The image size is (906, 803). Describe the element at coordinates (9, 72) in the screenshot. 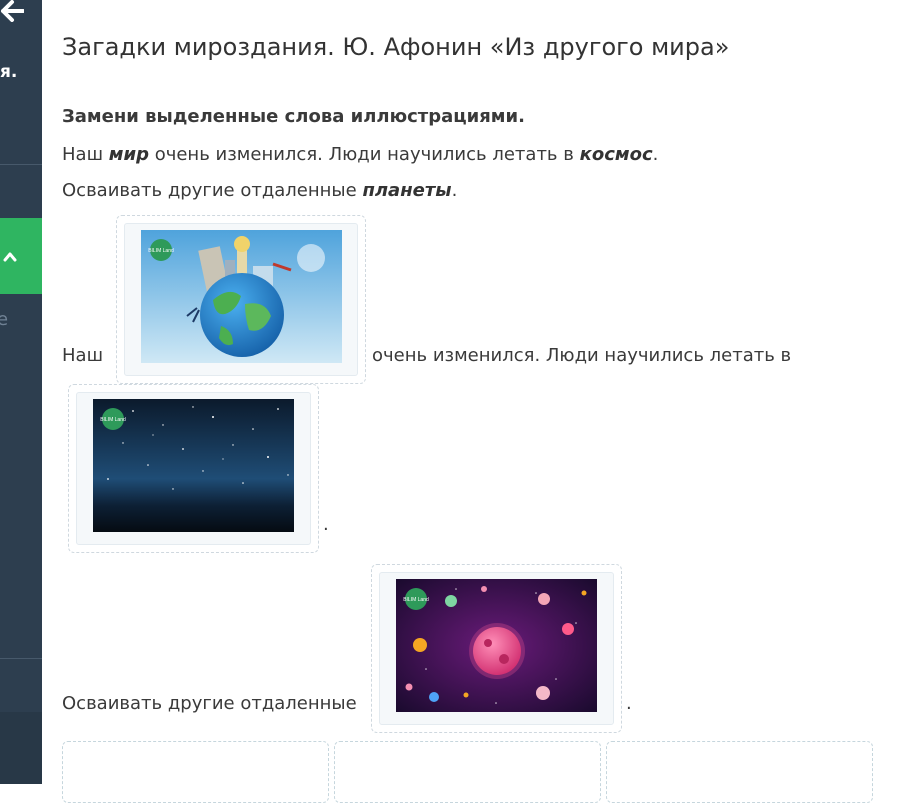

I see `sidebar-partial-title: я.` at that location.